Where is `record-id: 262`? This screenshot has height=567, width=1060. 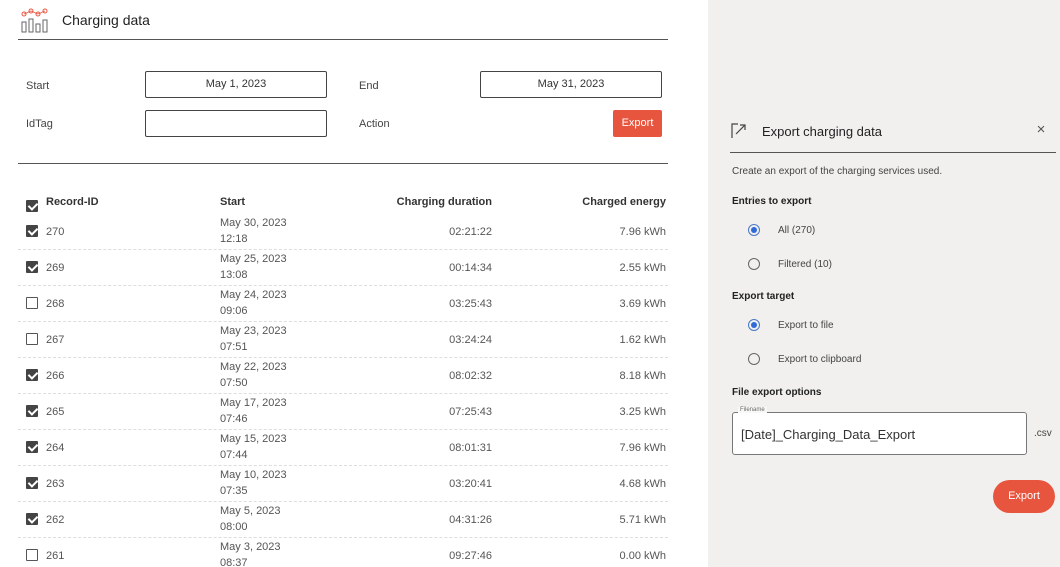
record-id: 262 is located at coordinates (55, 520).